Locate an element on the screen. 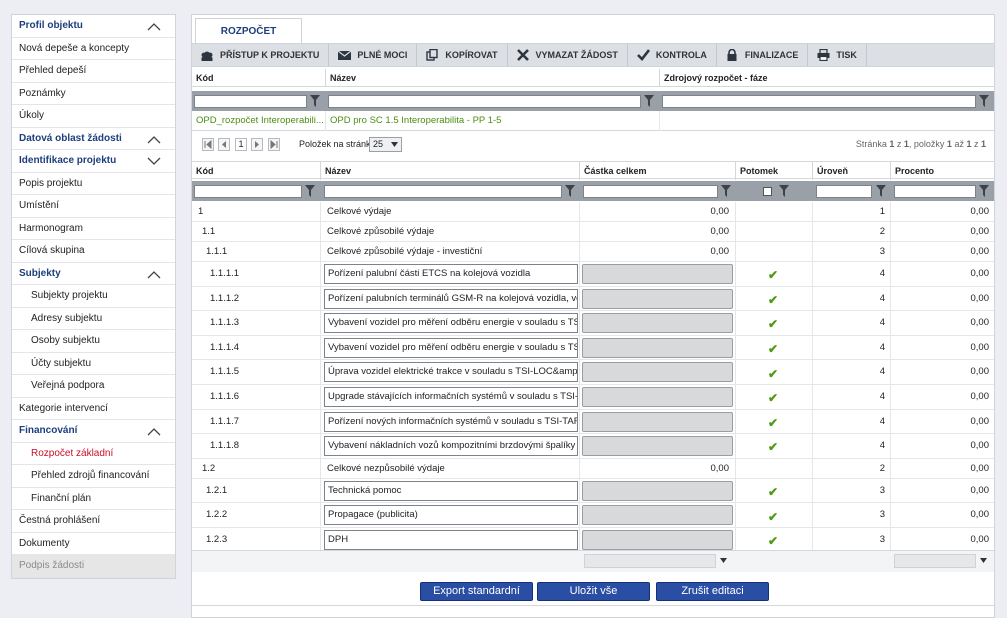 The height and width of the screenshot is (618, 1007). sidebar-item-veřejná-podpora: Veřejná podpora is located at coordinates (93, 386).